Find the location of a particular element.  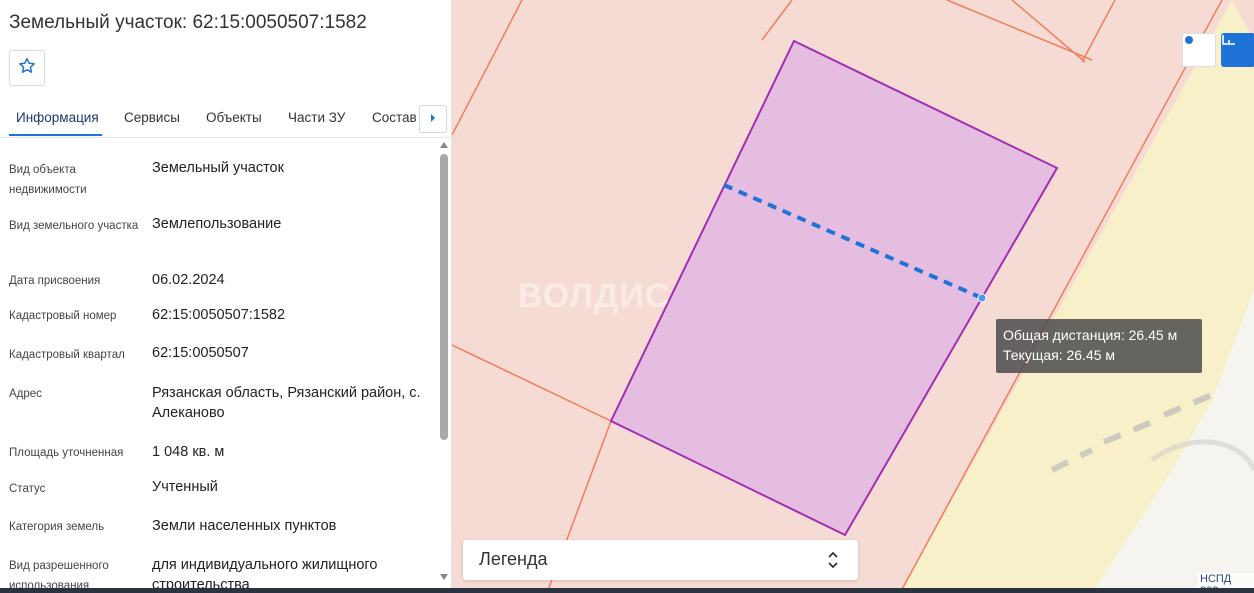

property-value: 62:15:0050507:1582 is located at coordinates (219, 315).